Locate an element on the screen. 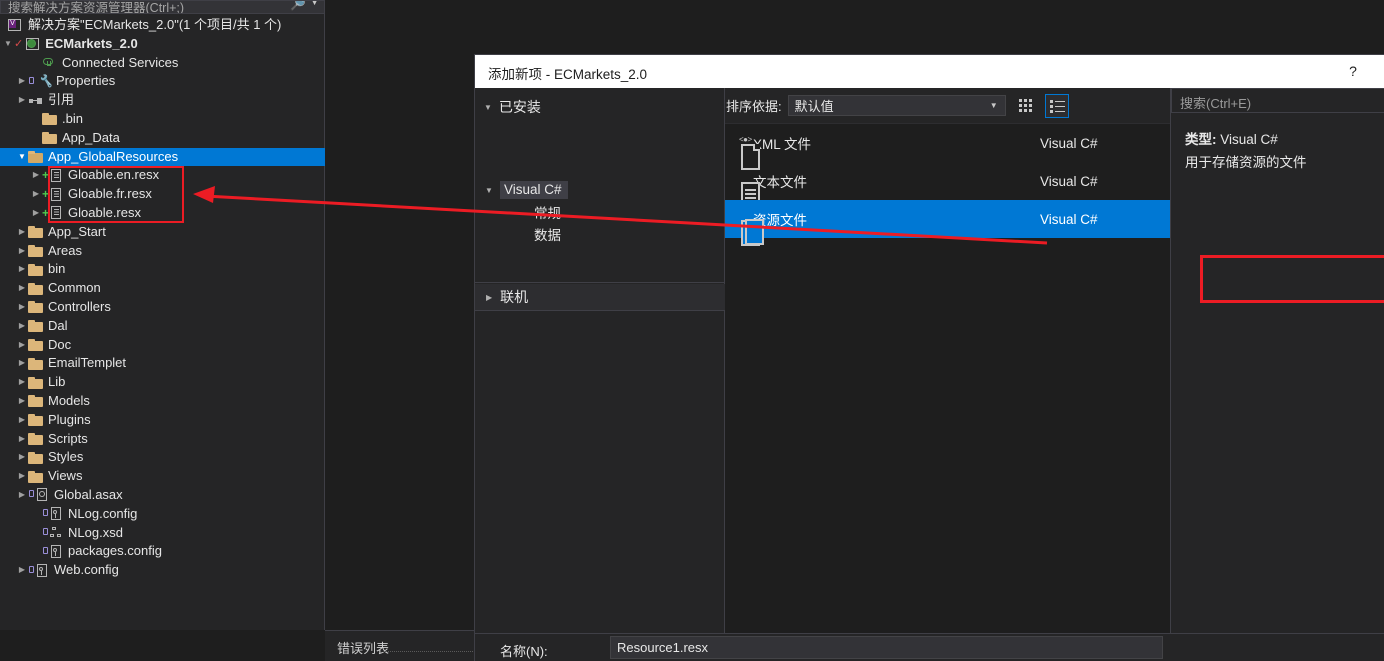 Image resolution: width=1384 pixels, height=661 pixels. chevron-down-icon: ▼ is located at coordinates (314, 4).